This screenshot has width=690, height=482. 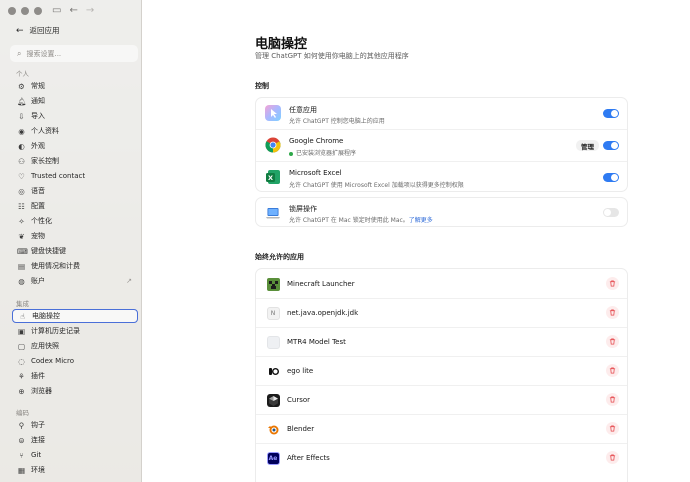 What do you see at coordinates (75, 361) in the screenshot?
I see `sidebar-item-codex-micro: ◌ Codex Micro` at bounding box center [75, 361].